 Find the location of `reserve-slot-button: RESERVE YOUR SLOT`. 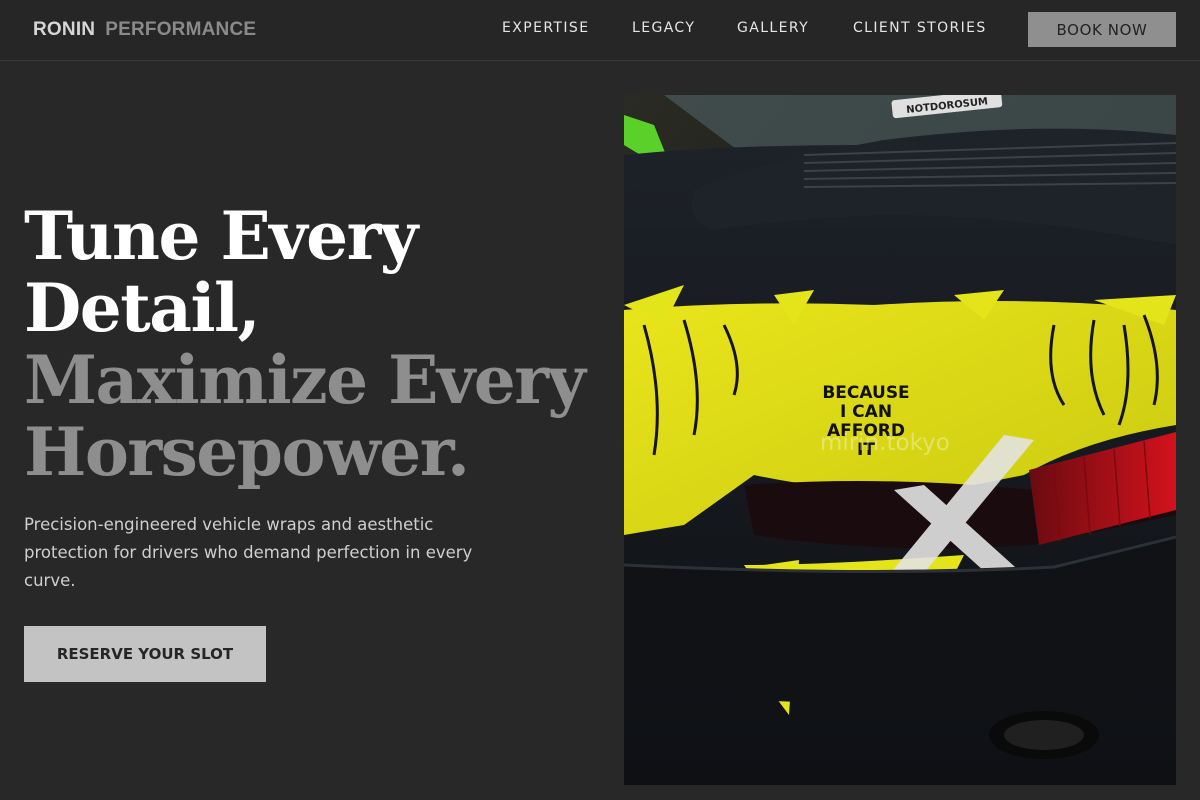

reserve-slot-button: RESERVE YOUR SLOT is located at coordinates (145, 654).